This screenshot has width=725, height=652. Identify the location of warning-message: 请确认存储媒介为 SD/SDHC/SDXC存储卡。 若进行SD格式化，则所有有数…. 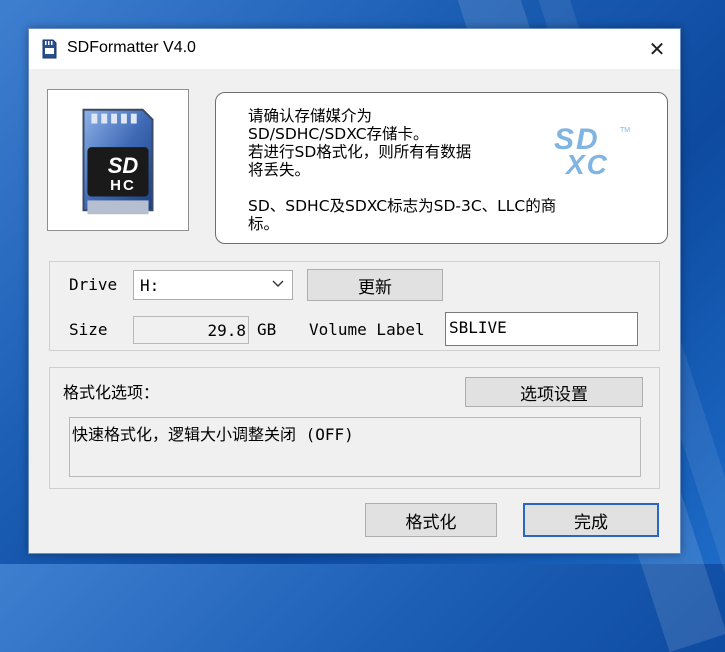
(360, 143).